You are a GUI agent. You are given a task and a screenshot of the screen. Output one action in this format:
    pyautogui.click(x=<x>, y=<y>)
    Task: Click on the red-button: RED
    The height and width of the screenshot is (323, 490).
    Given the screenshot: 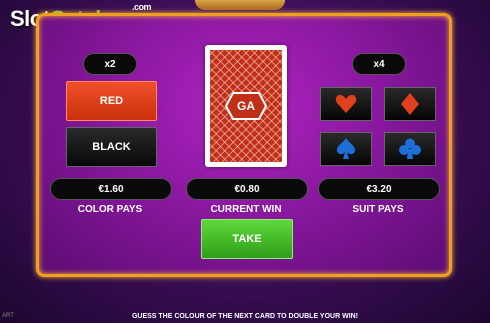 What is the action you would take?
    pyautogui.click(x=111, y=101)
    